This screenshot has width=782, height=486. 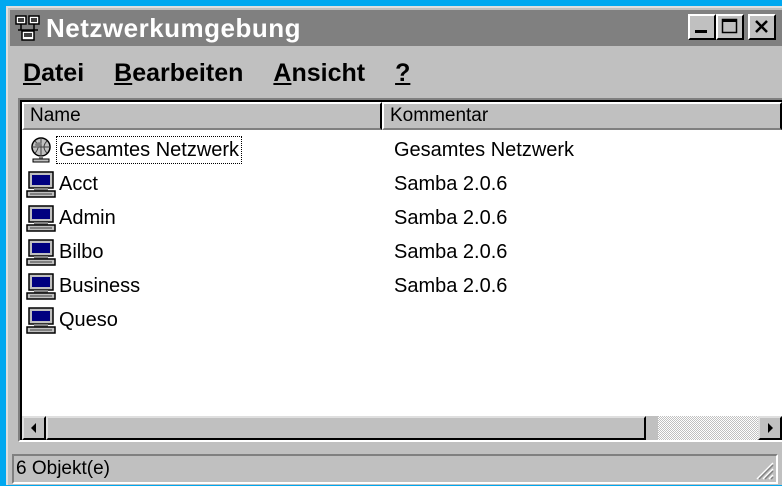 What do you see at coordinates (396, 28) in the screenshot?
I see `title-bar: Netzwerkumgebung` at bounding box center [396, 28].